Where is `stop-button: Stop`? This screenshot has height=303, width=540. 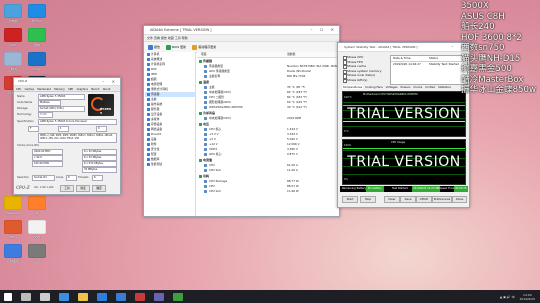
stop-button: Stop is located at coordinates (368, 199).